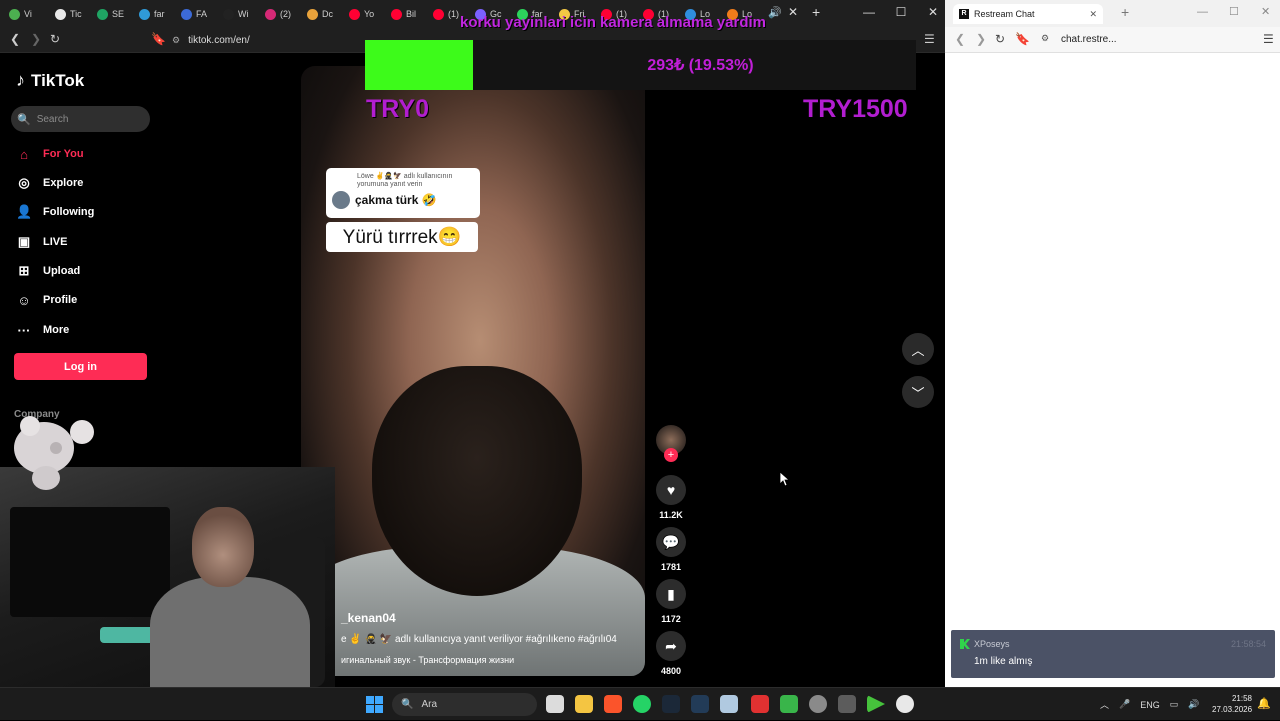 The image size is (1280, 721). I want to click on save-button: ▮, so click(671, 594).